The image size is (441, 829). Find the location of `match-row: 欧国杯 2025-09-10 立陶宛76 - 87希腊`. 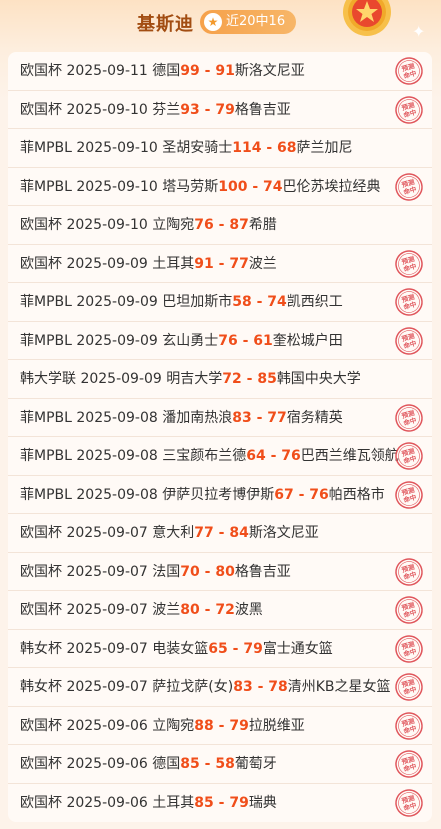

match-row: 欧国杯 2025-09-10 立陶宛76 - 87希腊 is located at coordinates (220, 225).